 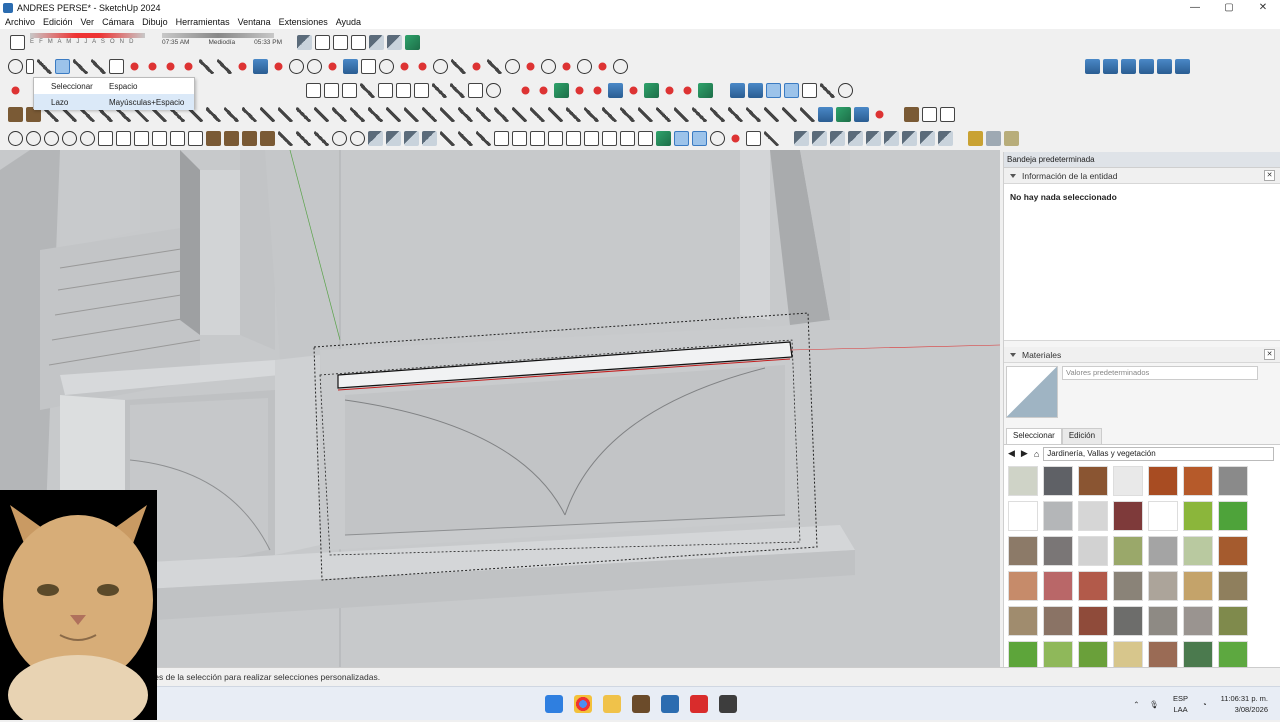 I want to click on measure-icon, so click(x=627, y=114).